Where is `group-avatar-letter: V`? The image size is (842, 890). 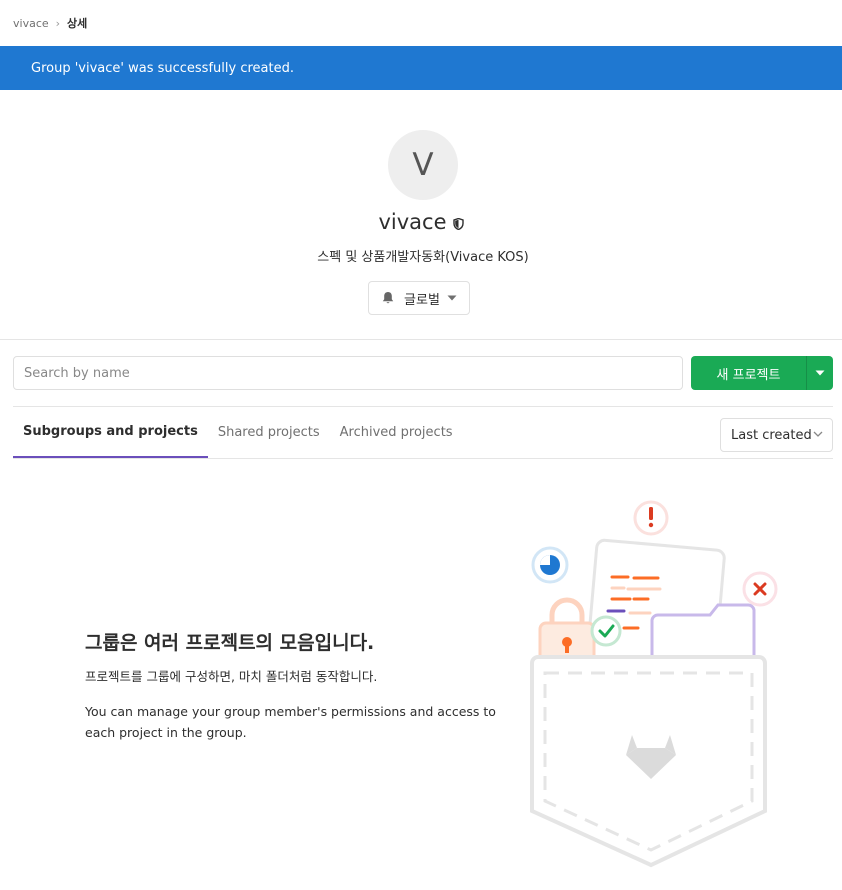
group-avatar-letter: V is located at coordinates (423, 165).